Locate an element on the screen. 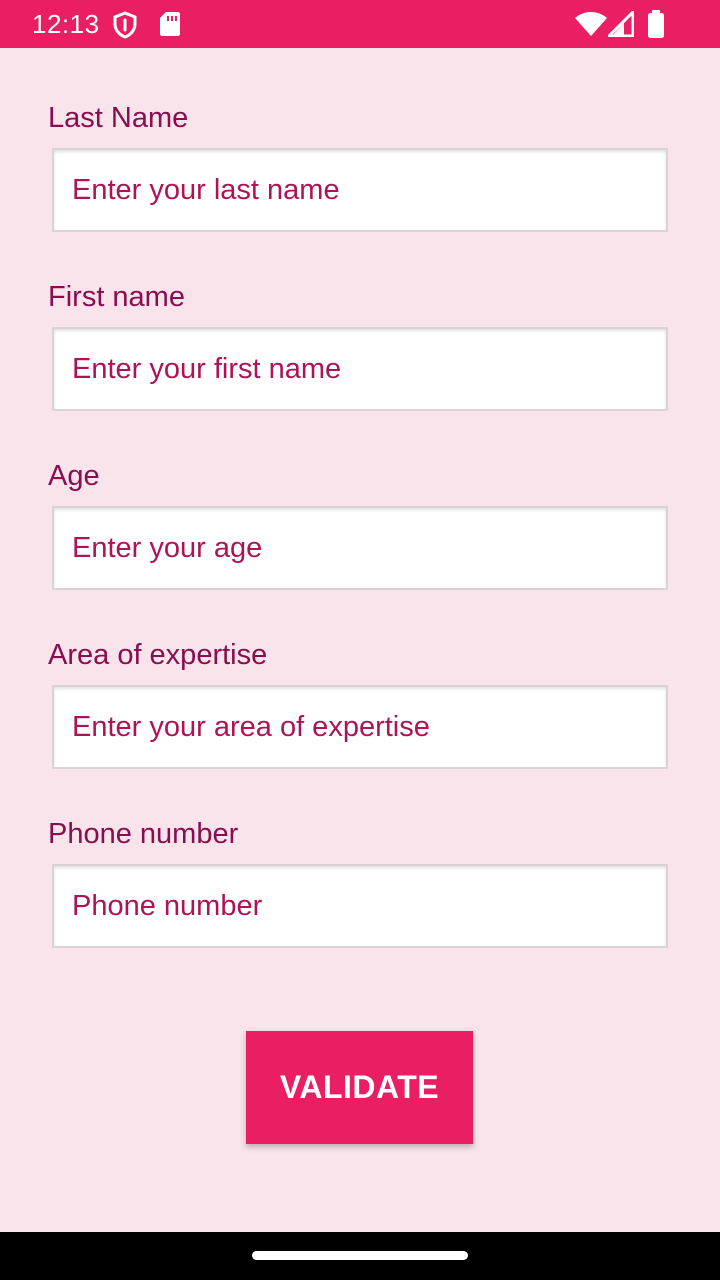 The image size is (720, 1280). age-input is located at coordinates (362, 548).